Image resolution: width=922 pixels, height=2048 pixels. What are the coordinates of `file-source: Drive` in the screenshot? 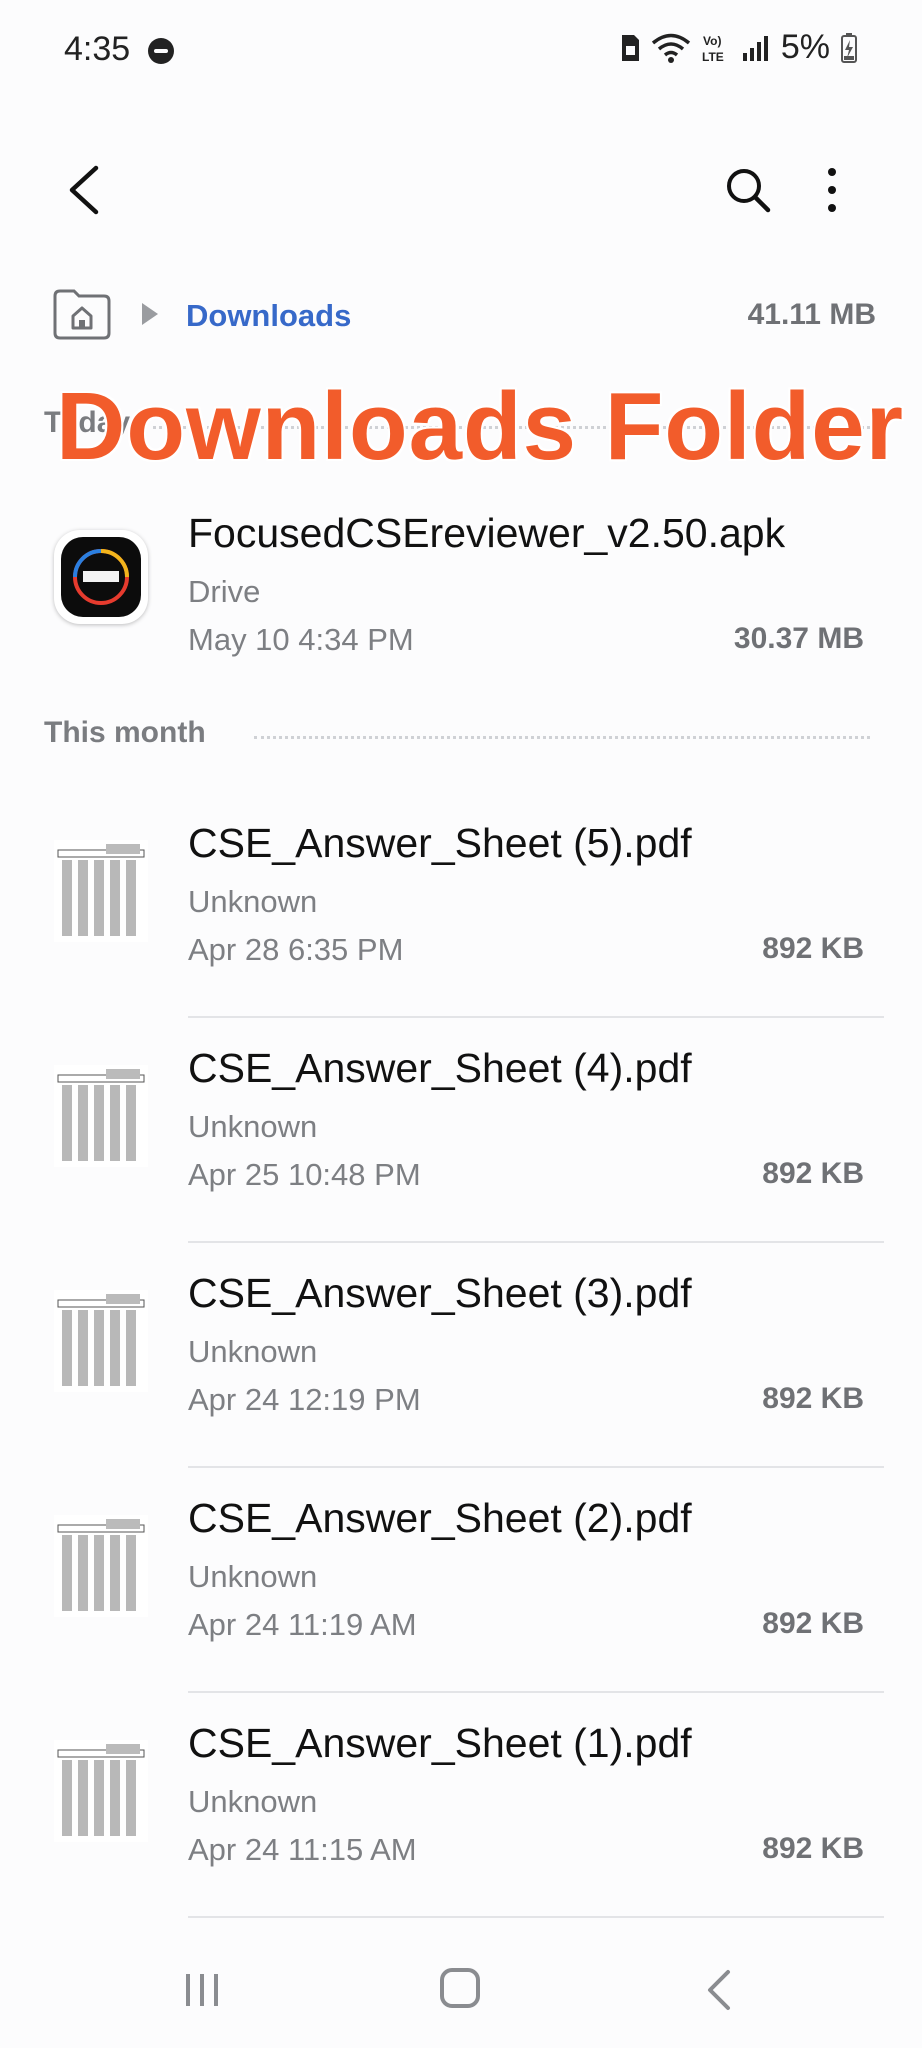 It's located at (224, 591).